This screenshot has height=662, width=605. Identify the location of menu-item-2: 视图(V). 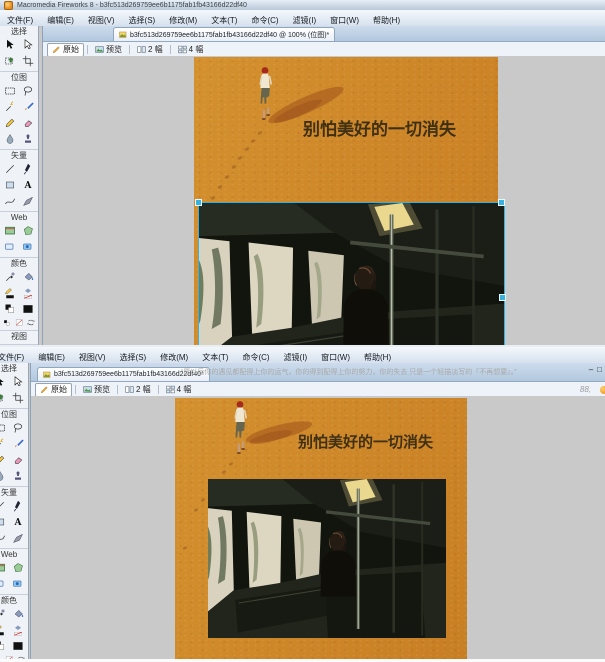
(92, 356).